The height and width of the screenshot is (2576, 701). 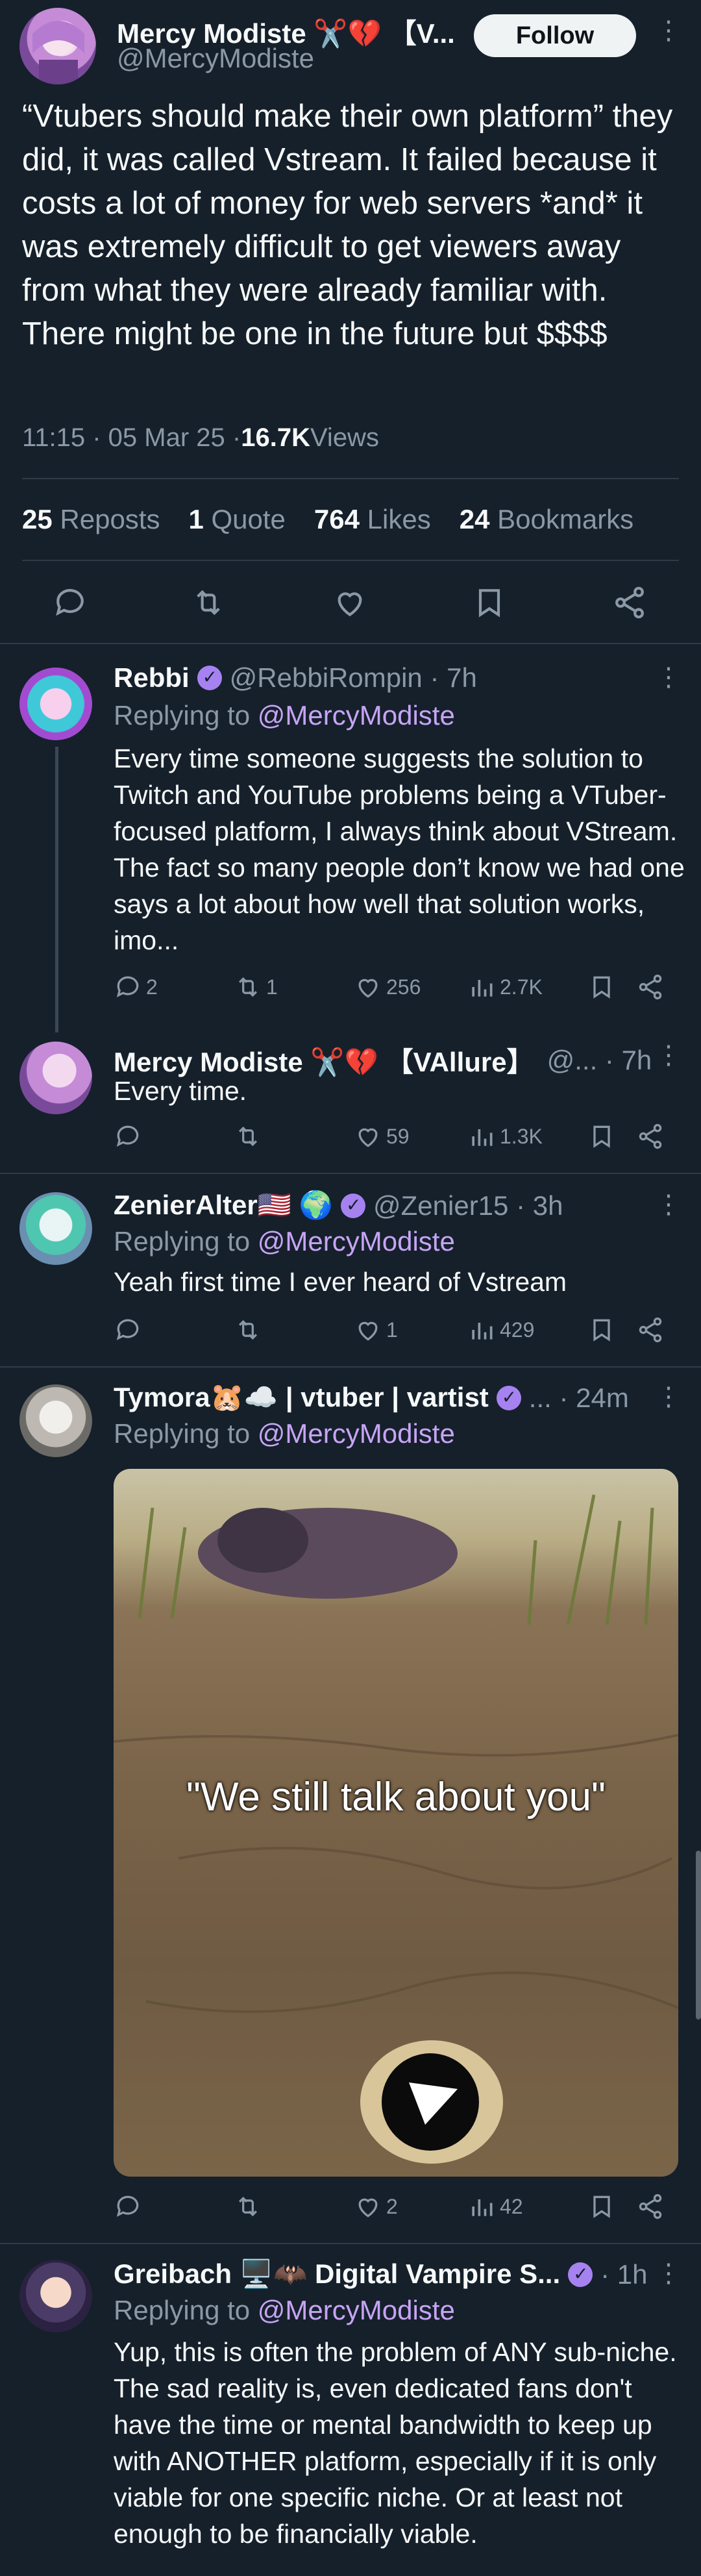 I want to click on repost-icon: 1, so click(x=256, y=987).